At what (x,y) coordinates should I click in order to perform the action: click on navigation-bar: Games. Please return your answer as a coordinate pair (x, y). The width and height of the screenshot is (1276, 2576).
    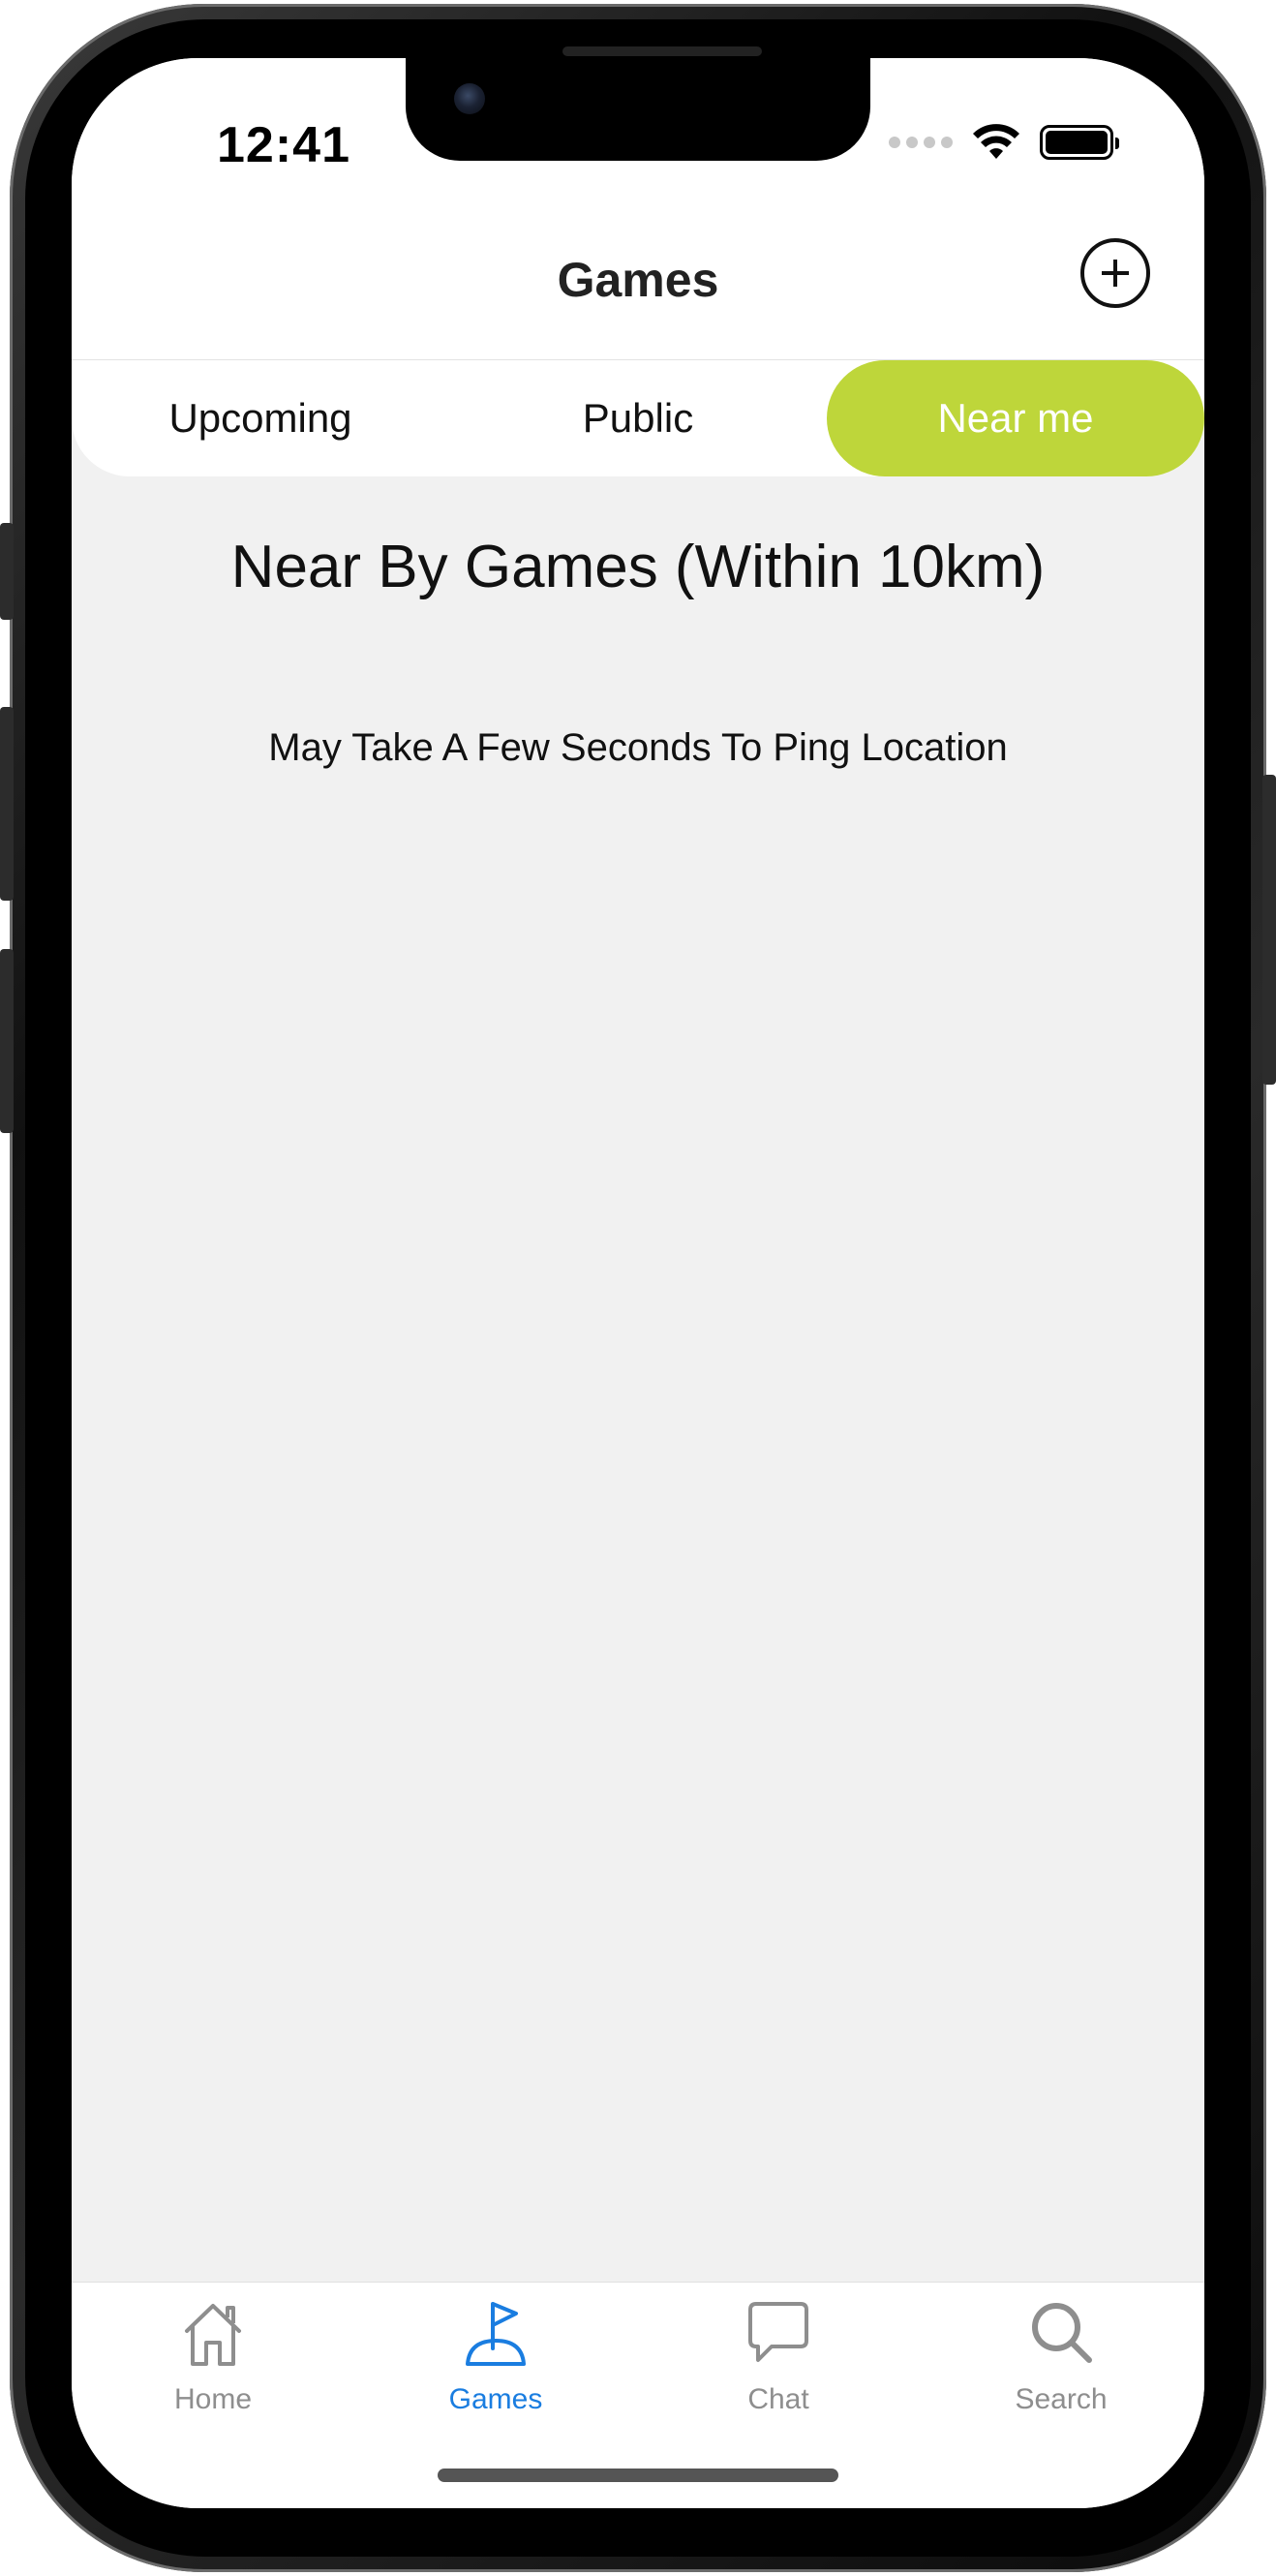
    Looking at the image, I should click on (638, 281).